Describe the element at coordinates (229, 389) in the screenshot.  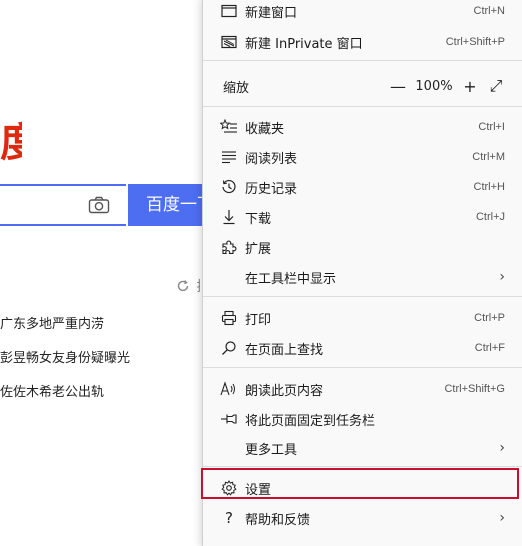
I see `read-aloud-icon` at that location.